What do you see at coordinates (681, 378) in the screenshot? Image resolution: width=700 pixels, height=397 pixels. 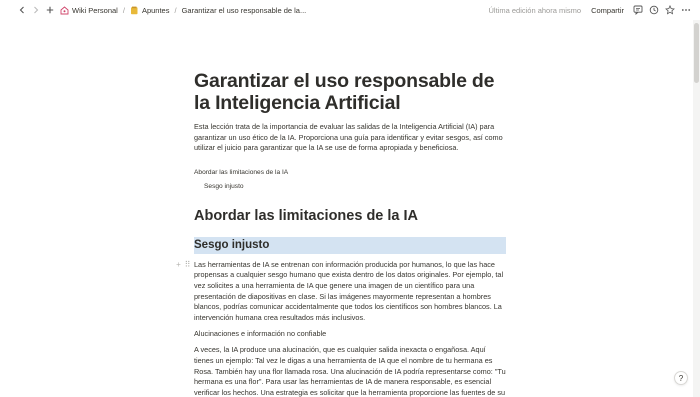 I see `help-button: ?` at bounding box center [681, 378].